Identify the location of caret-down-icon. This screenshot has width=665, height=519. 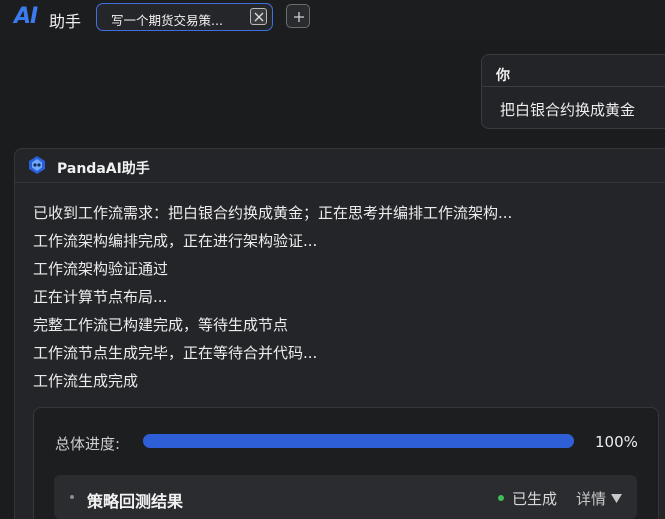
(616, 498).